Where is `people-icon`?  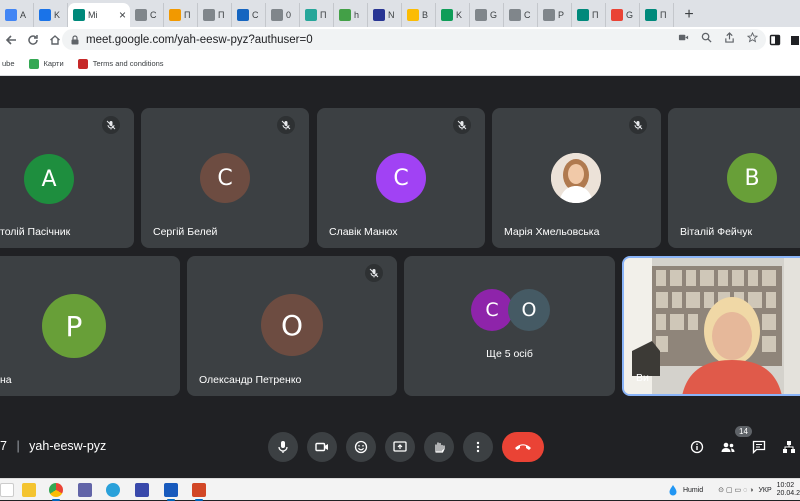
people-icon is located at coordinates (728, 447).